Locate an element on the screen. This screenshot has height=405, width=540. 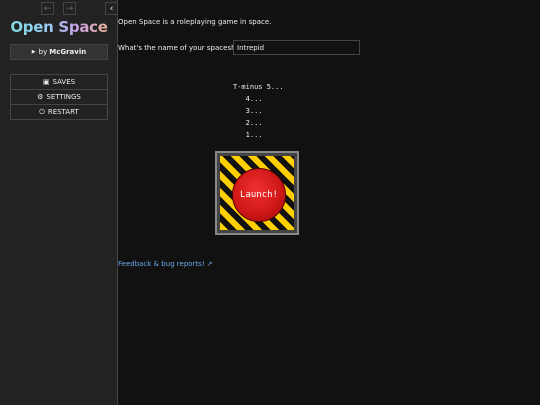
arrow-left-icon: ← is located at coordinates (47, 9).